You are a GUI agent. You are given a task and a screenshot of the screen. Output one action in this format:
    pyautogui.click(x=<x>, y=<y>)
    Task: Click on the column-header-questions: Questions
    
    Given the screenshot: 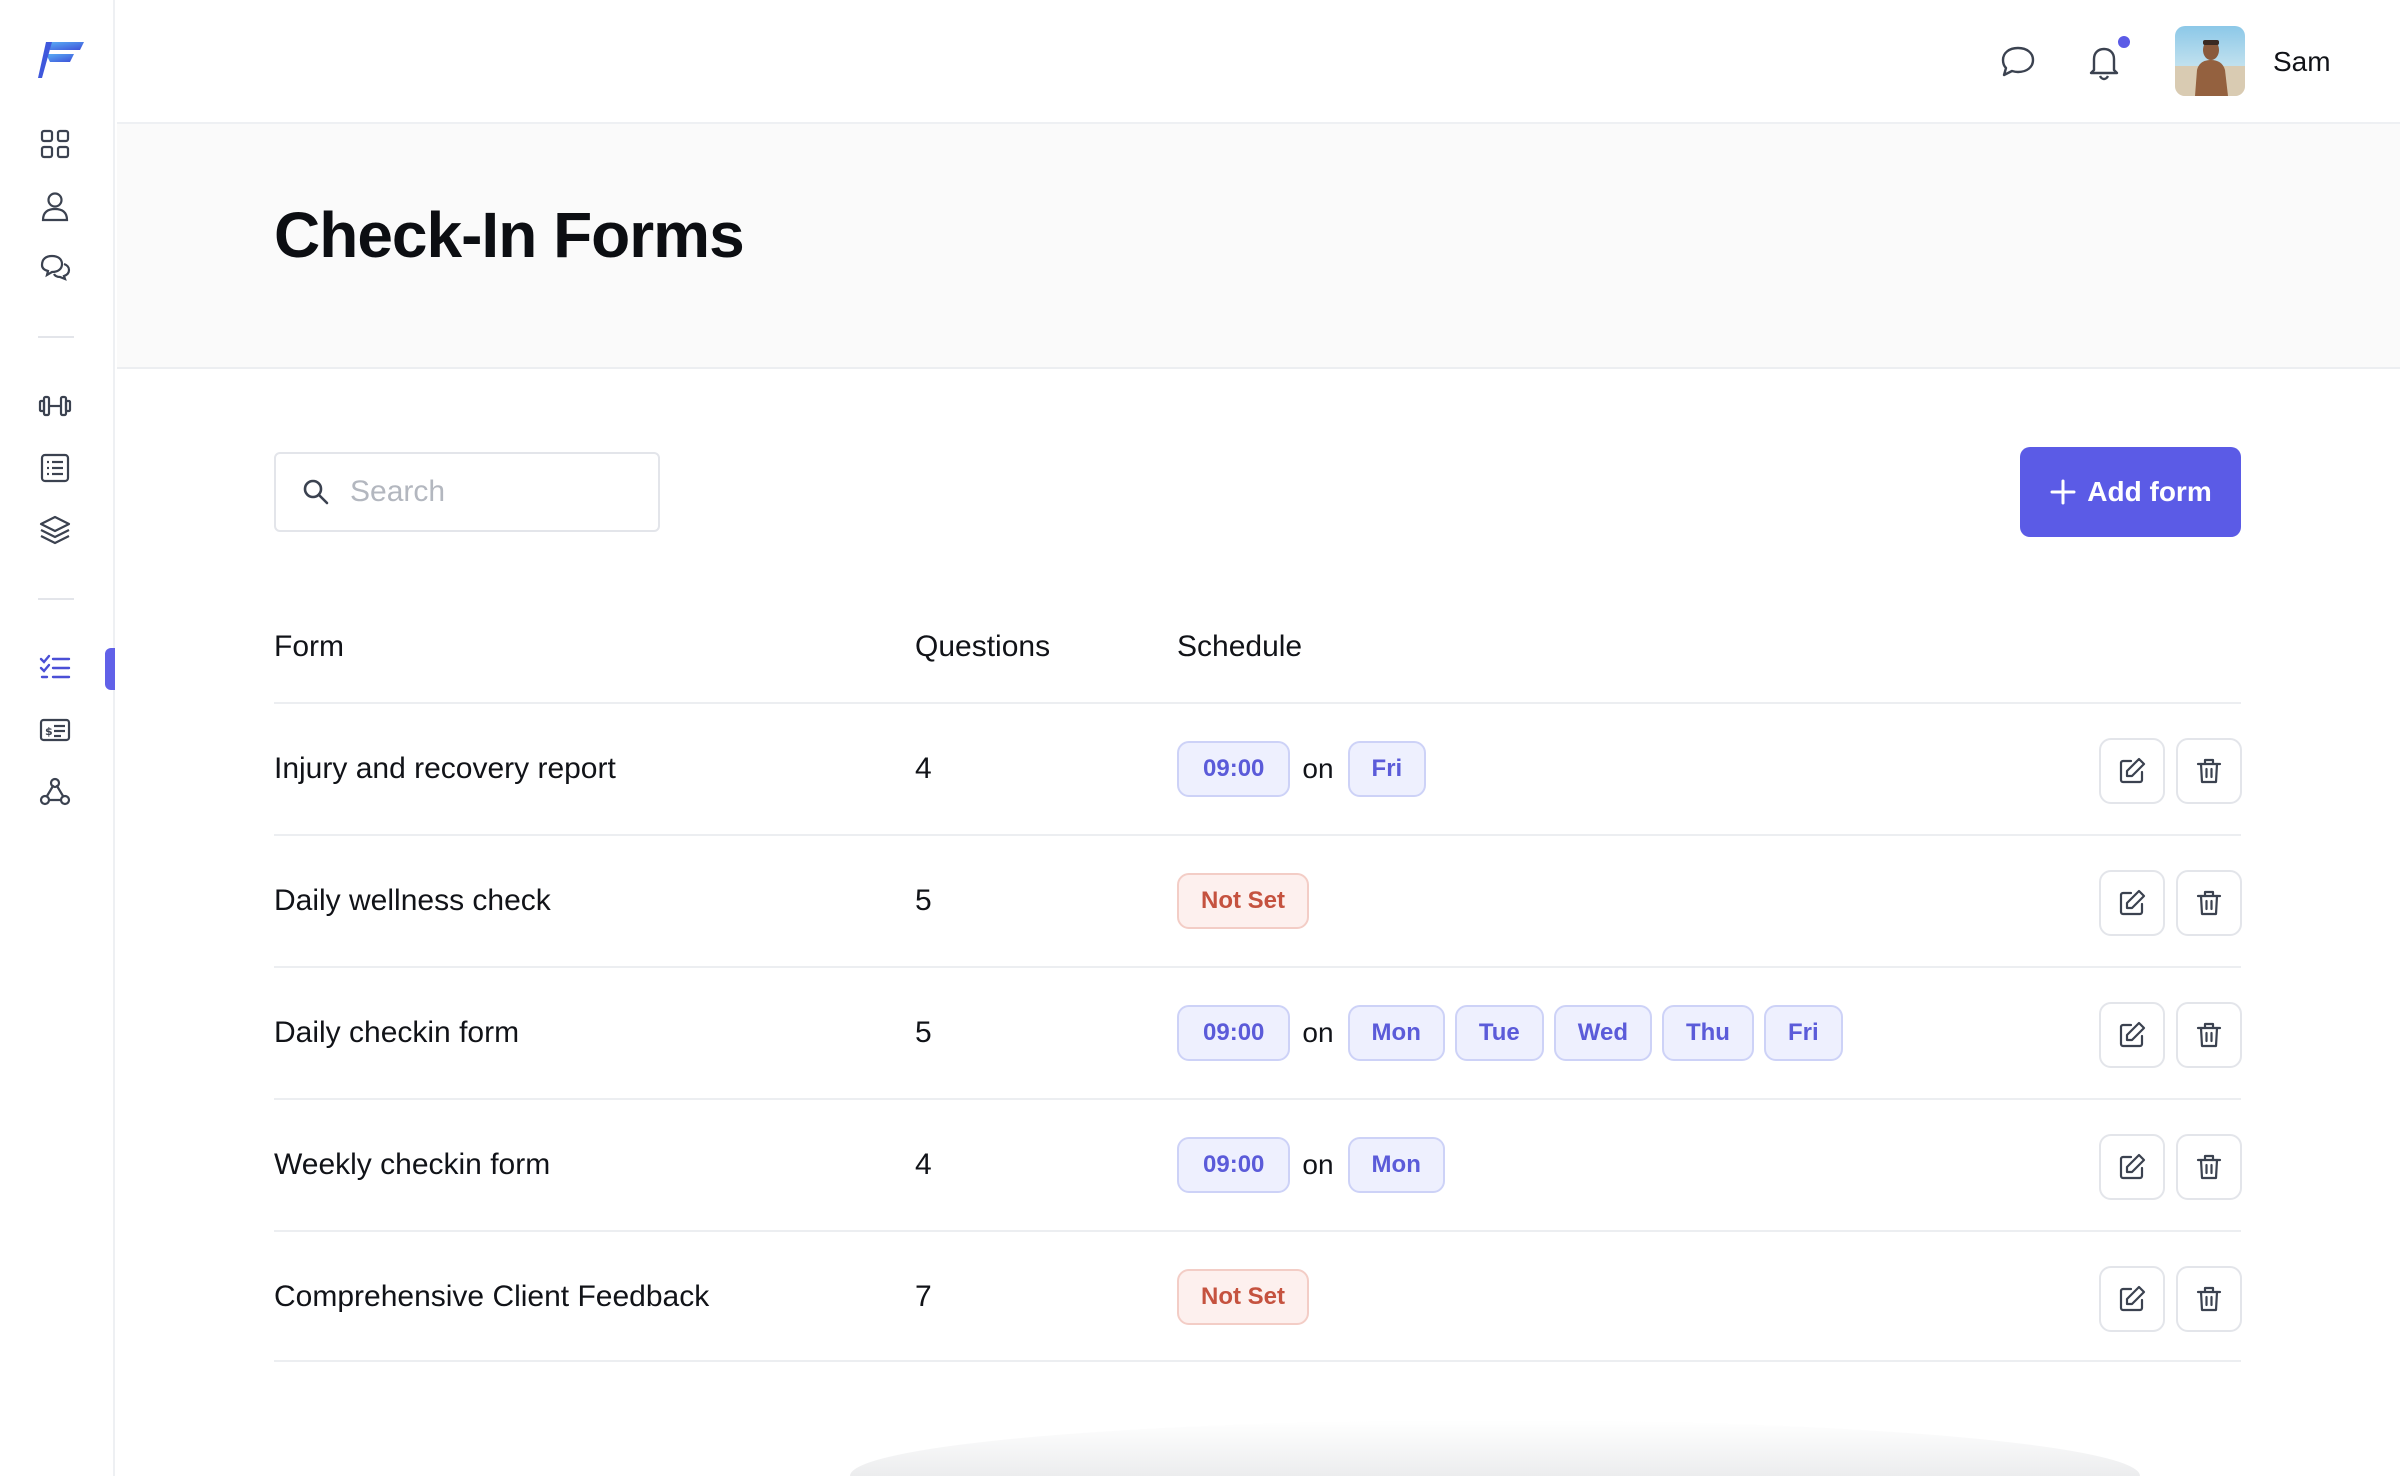 What is the action you would take?
    pyautogui.click(x=982, y=647)
    